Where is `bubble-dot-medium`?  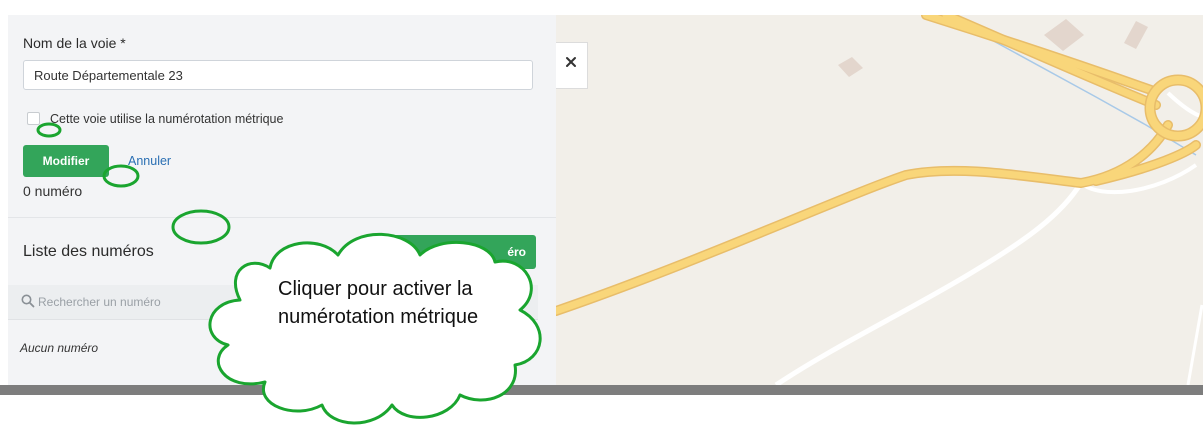
bubble-dot-medium is located at coordinates (121, 176).